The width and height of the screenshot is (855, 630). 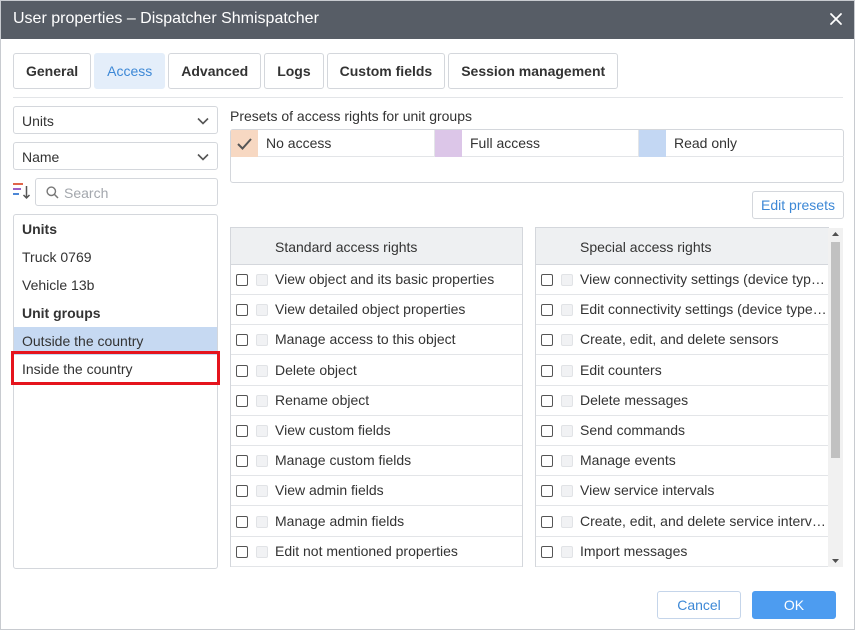 I want to click on tab-custom-fields: Custom fields, so click(x=386, y=71).